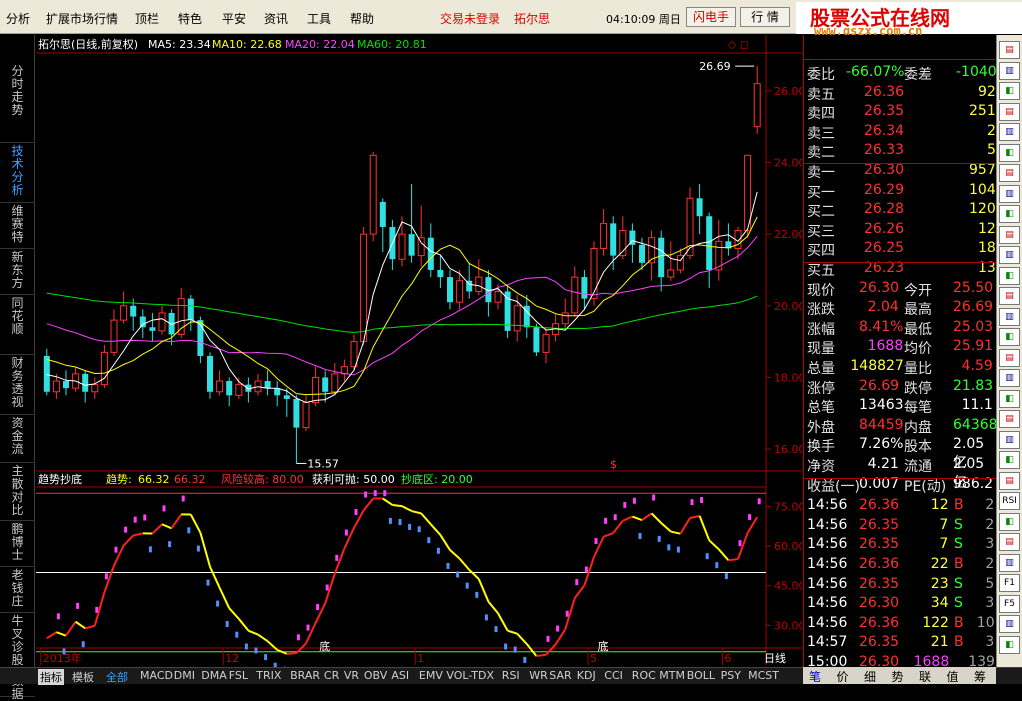 This screenshot has height=701, width=1022. What do you see at coordinates (331, 675) in the screenshot?
I see `indicator-tab-cr: CR` at bounding box center [331, 675].